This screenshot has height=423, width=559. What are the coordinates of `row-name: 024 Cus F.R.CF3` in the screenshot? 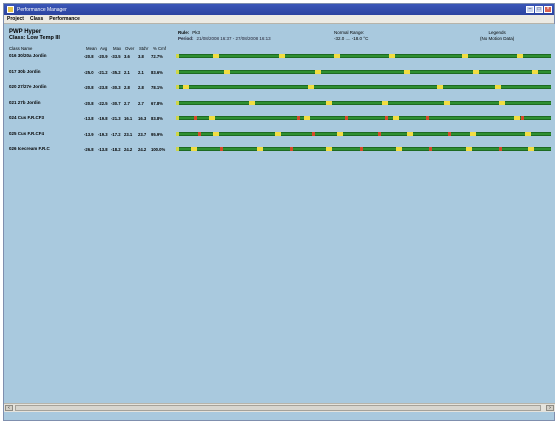 It's located at (26, 117).